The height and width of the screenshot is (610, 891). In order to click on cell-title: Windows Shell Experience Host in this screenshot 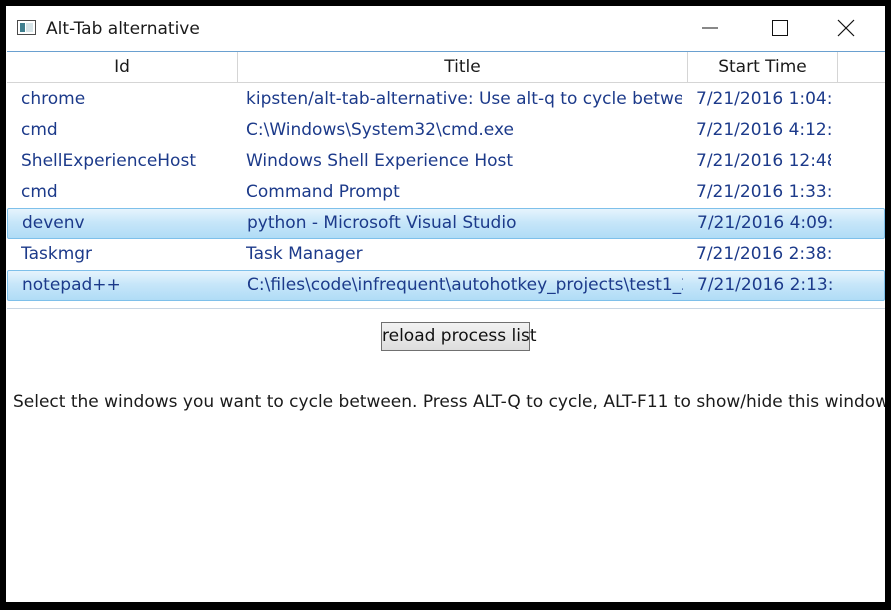, I will do `click(380, 161)`.